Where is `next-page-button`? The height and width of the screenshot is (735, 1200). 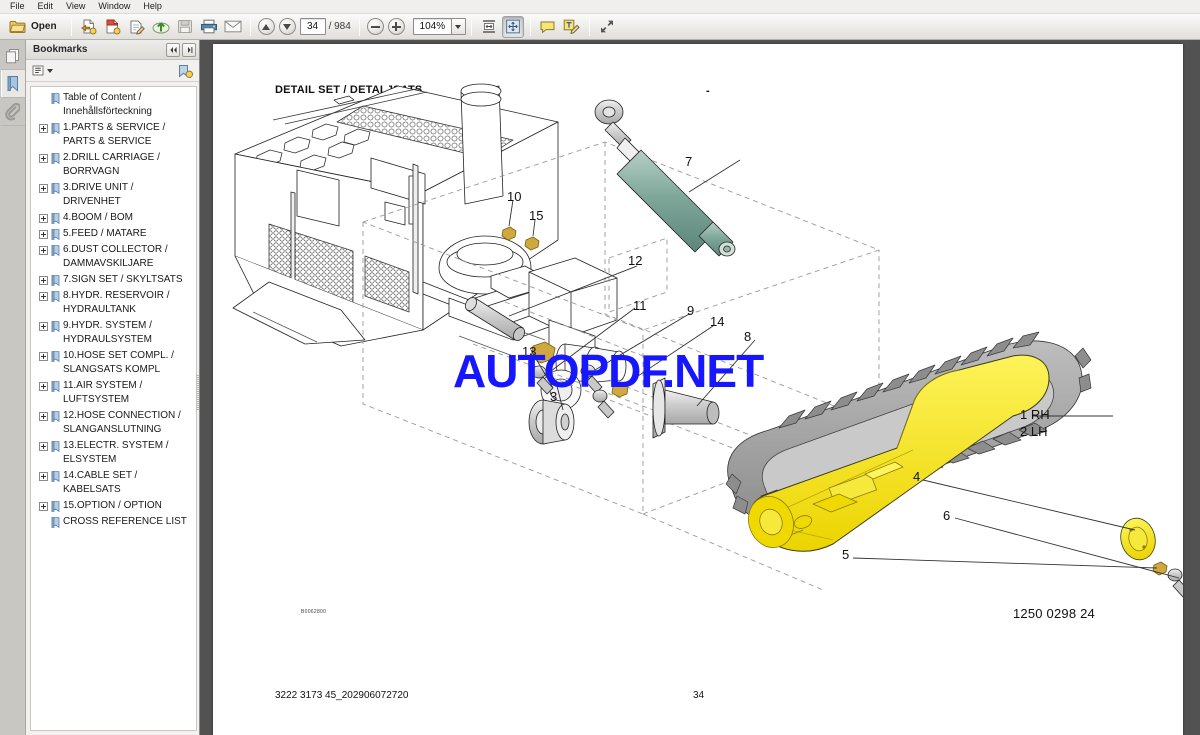 next-page-button is located at coordinates (287, 26).